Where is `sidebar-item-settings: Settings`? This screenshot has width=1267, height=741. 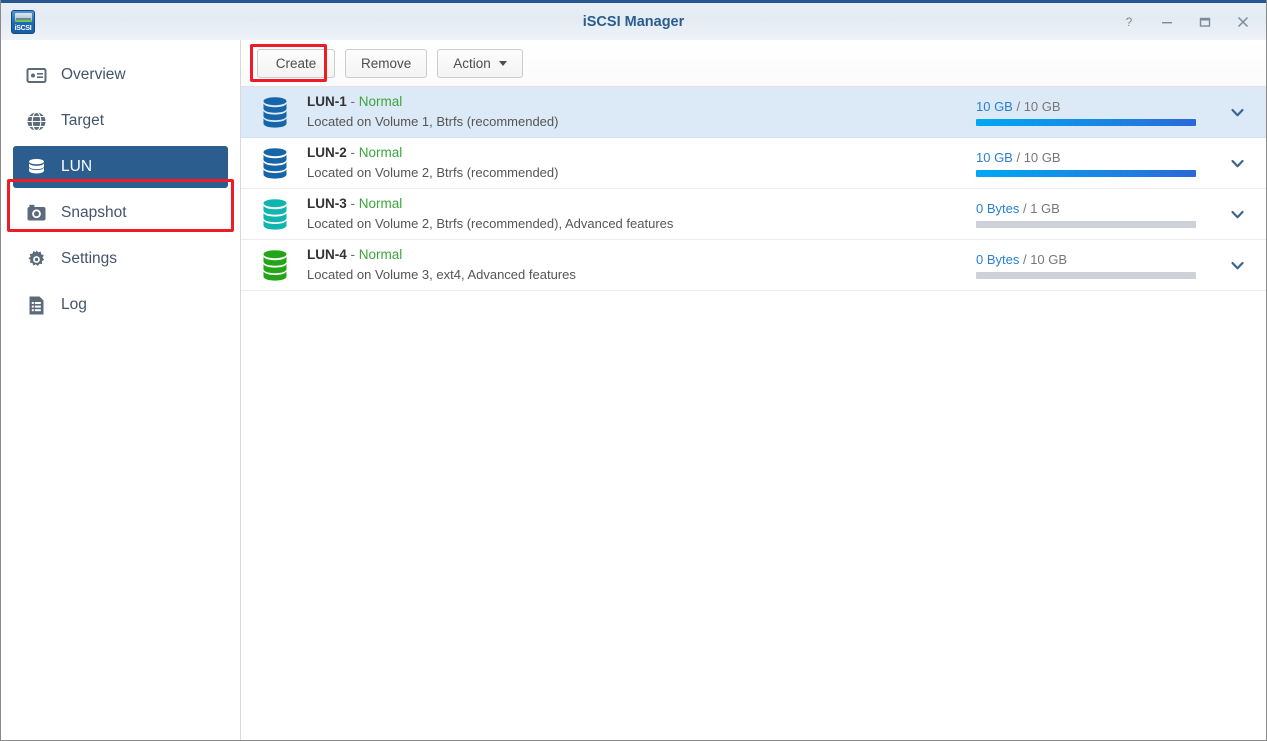 sidebar-item-settings: Settings is located at coordinates (120, 259).